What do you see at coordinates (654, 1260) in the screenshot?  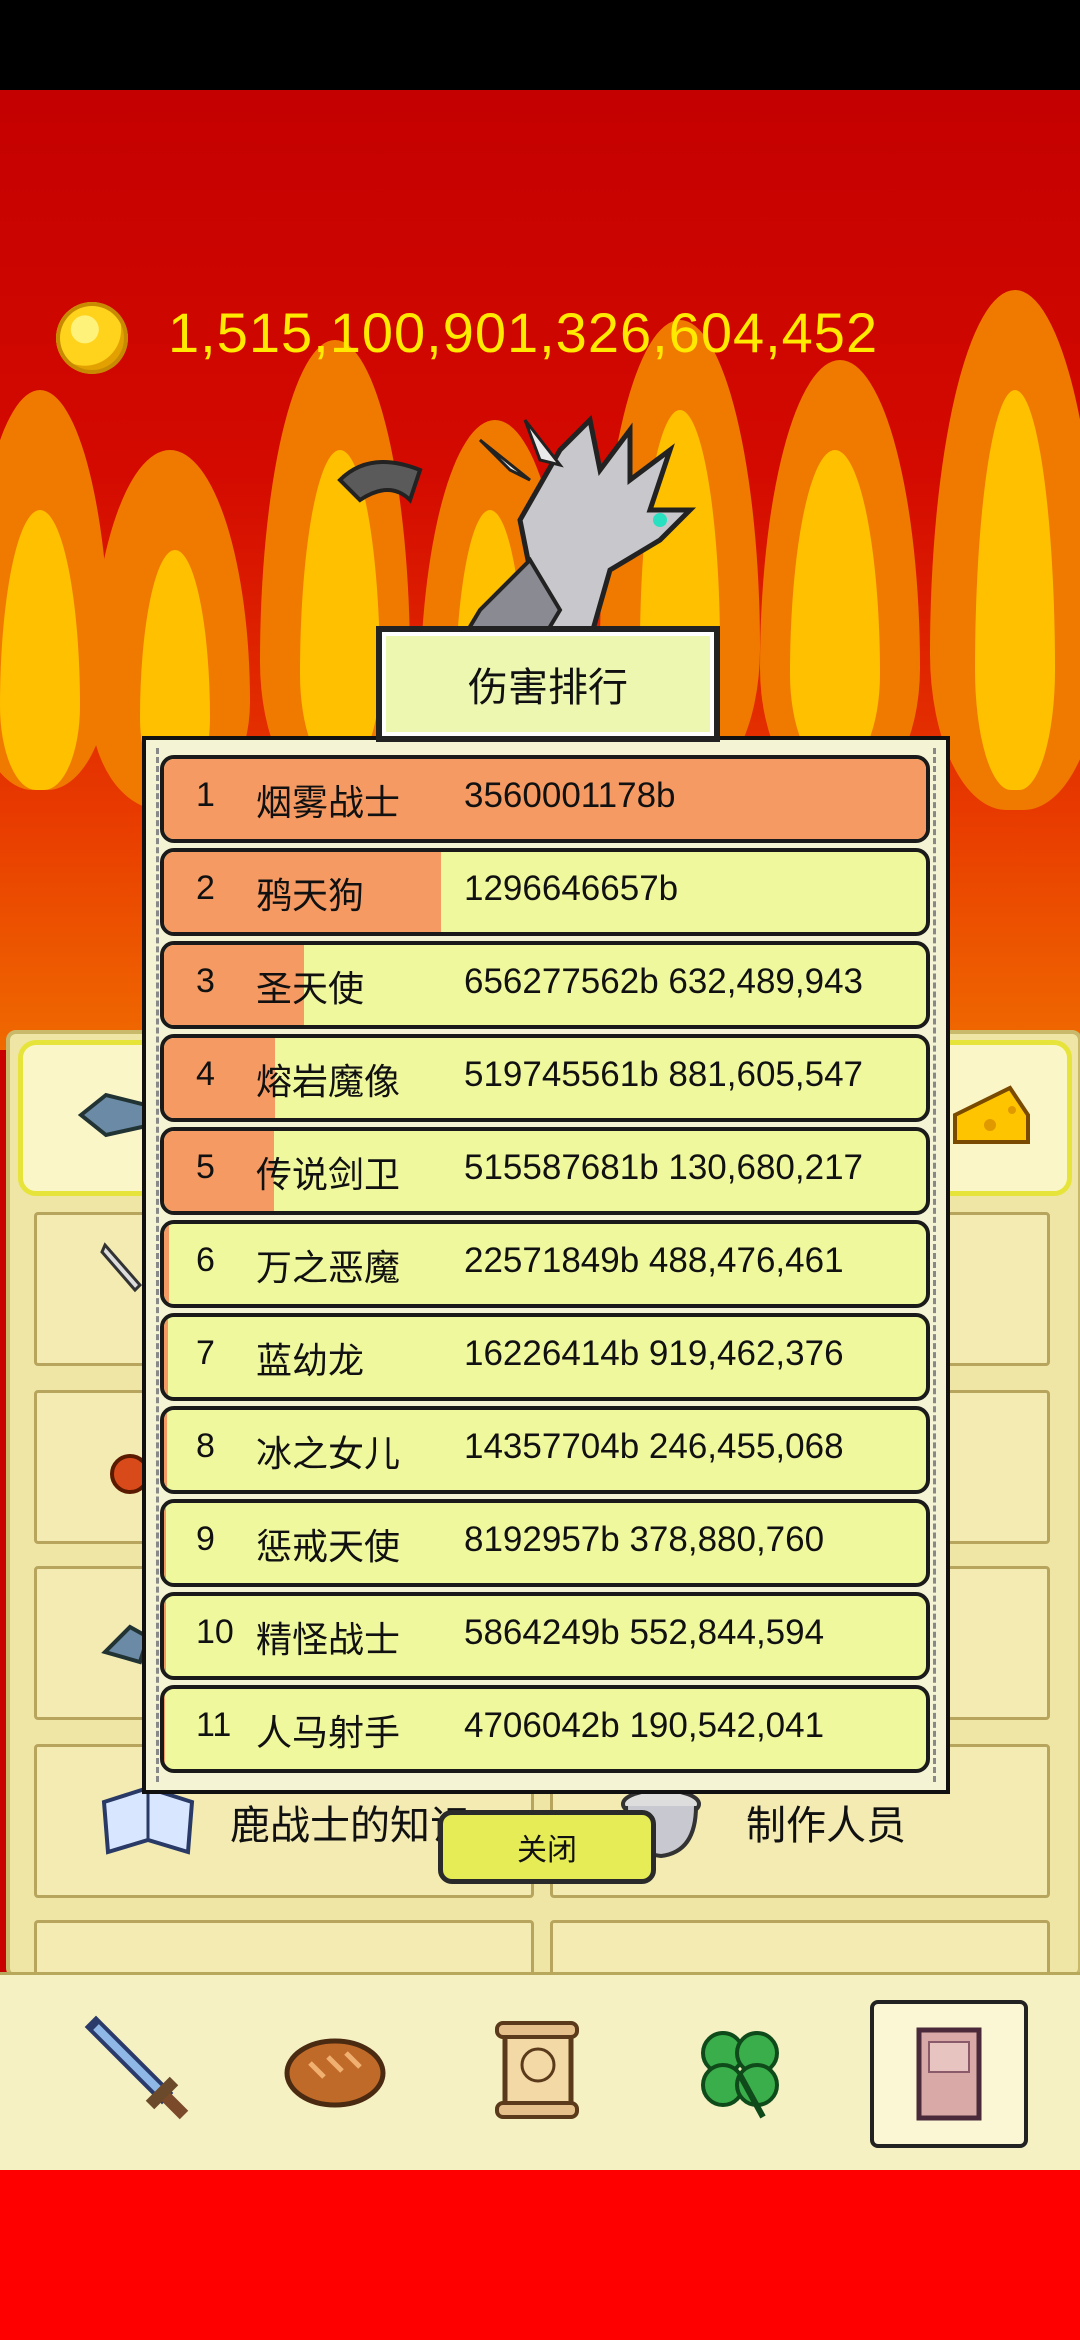 I see `damage-score: 22571849b 488,476,461` at bounding box center [654, 1260].